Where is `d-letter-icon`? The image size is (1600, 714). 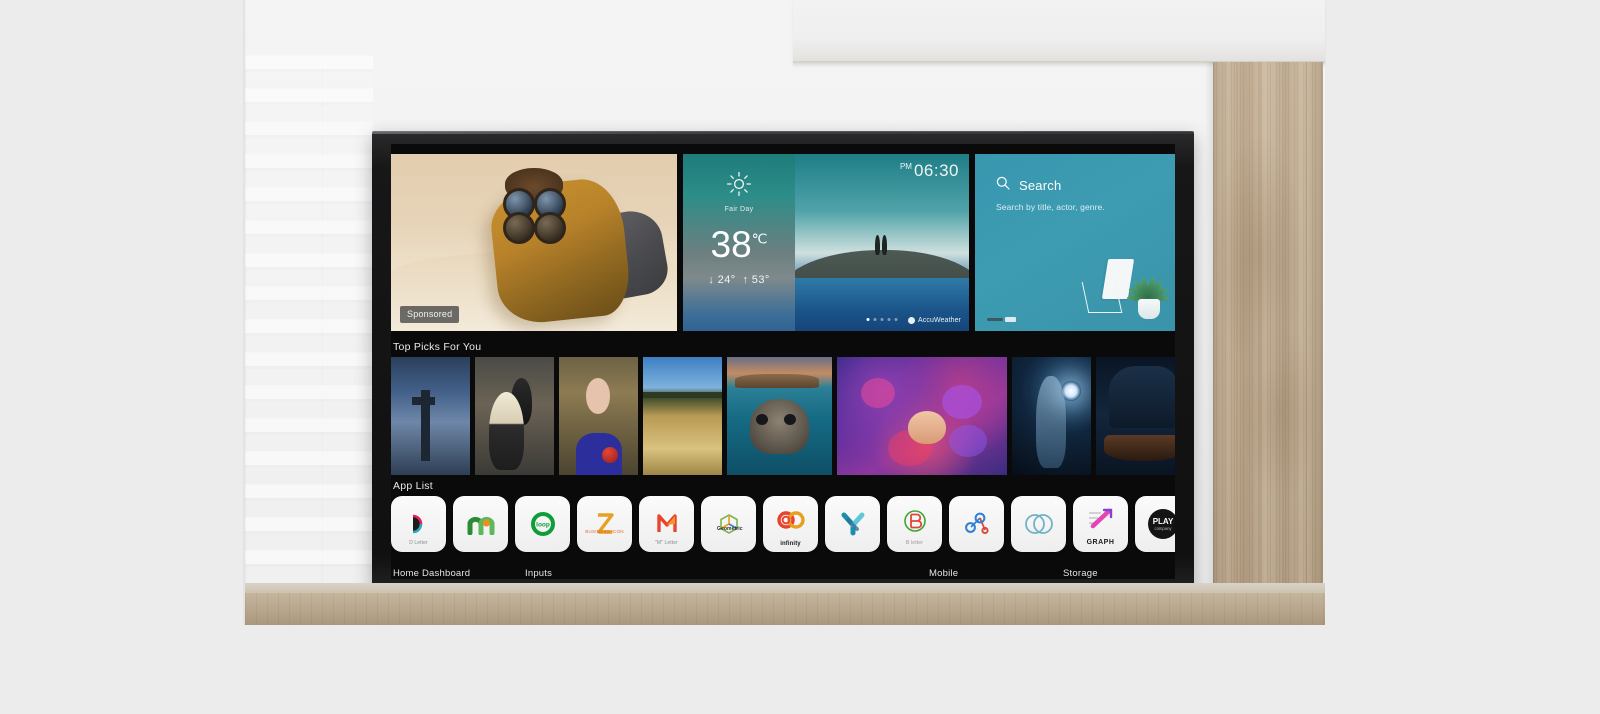 d-letter-icon is located at coordinates (419, 524).